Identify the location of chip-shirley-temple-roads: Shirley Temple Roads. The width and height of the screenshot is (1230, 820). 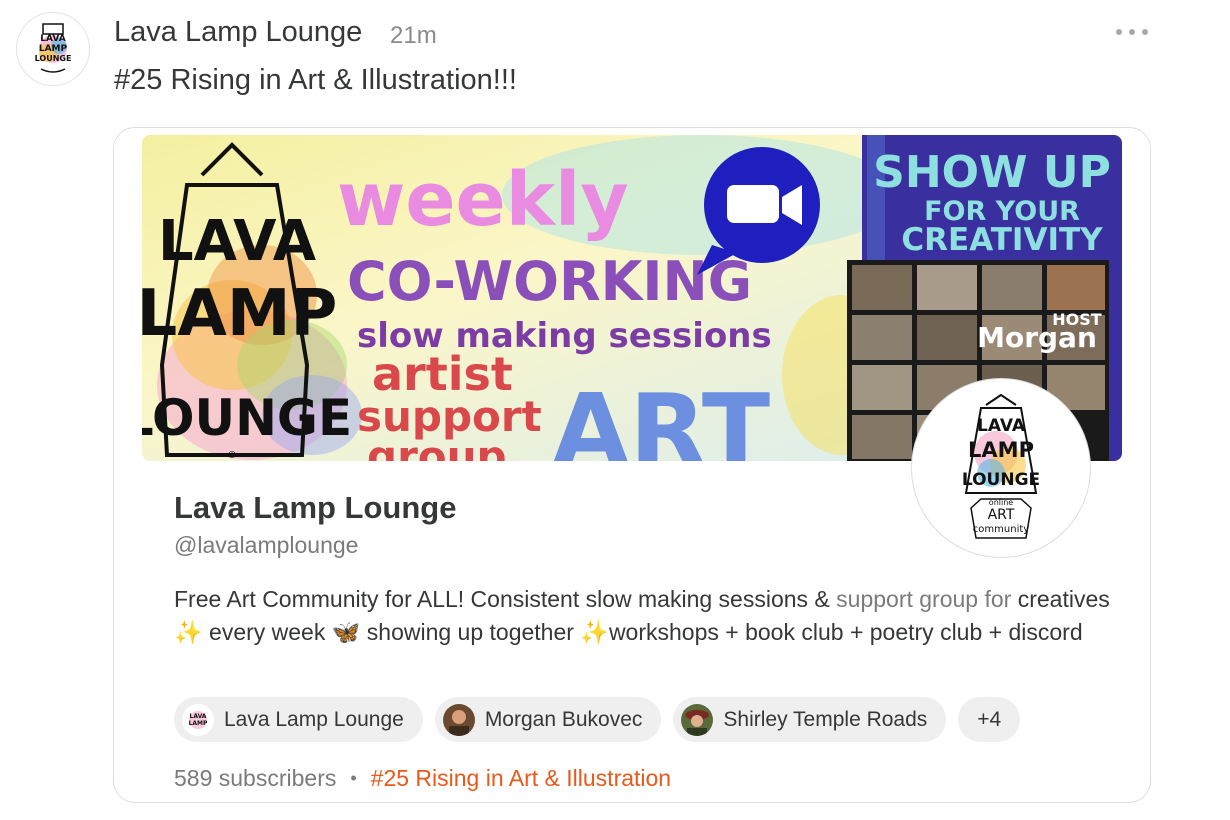
(810, 719).